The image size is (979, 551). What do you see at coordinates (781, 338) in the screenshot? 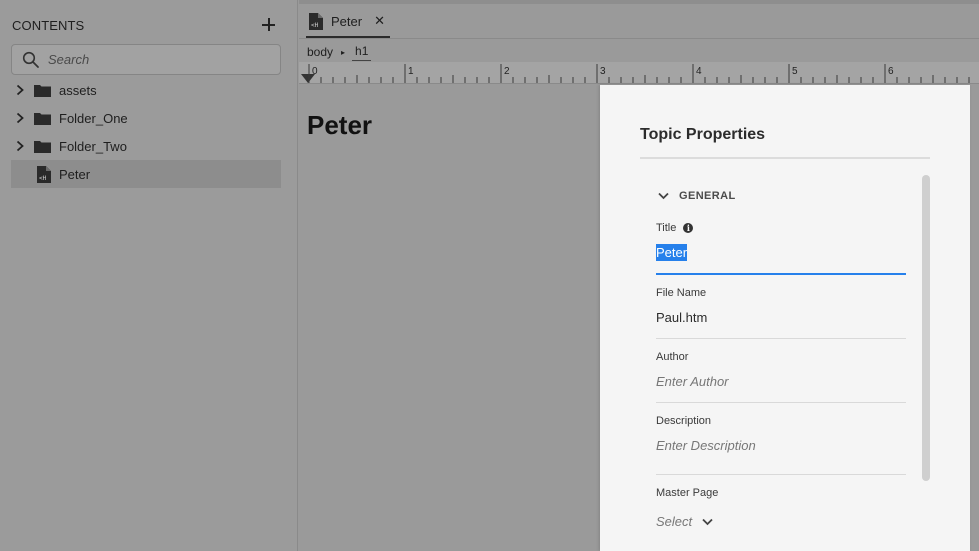
I see `filename-input-underline` at bounding box center [781, 338].